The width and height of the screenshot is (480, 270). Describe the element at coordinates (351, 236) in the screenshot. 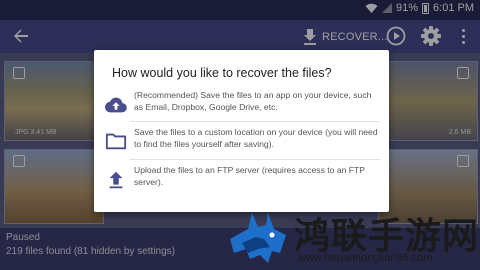

I see `watermark: 鸿联手游网 www.henanhonglian95.com` at that location.